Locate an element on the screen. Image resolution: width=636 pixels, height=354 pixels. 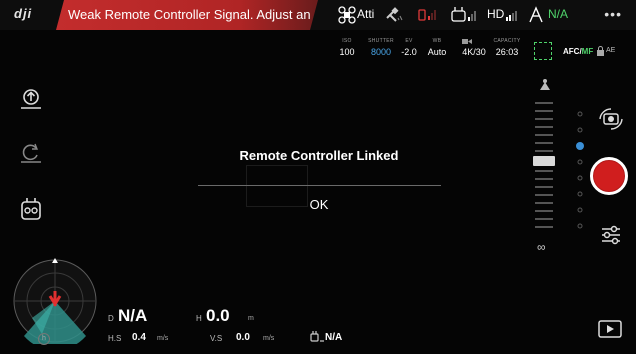
dialog-ok-button: OK is located at coordinates (319, 206).